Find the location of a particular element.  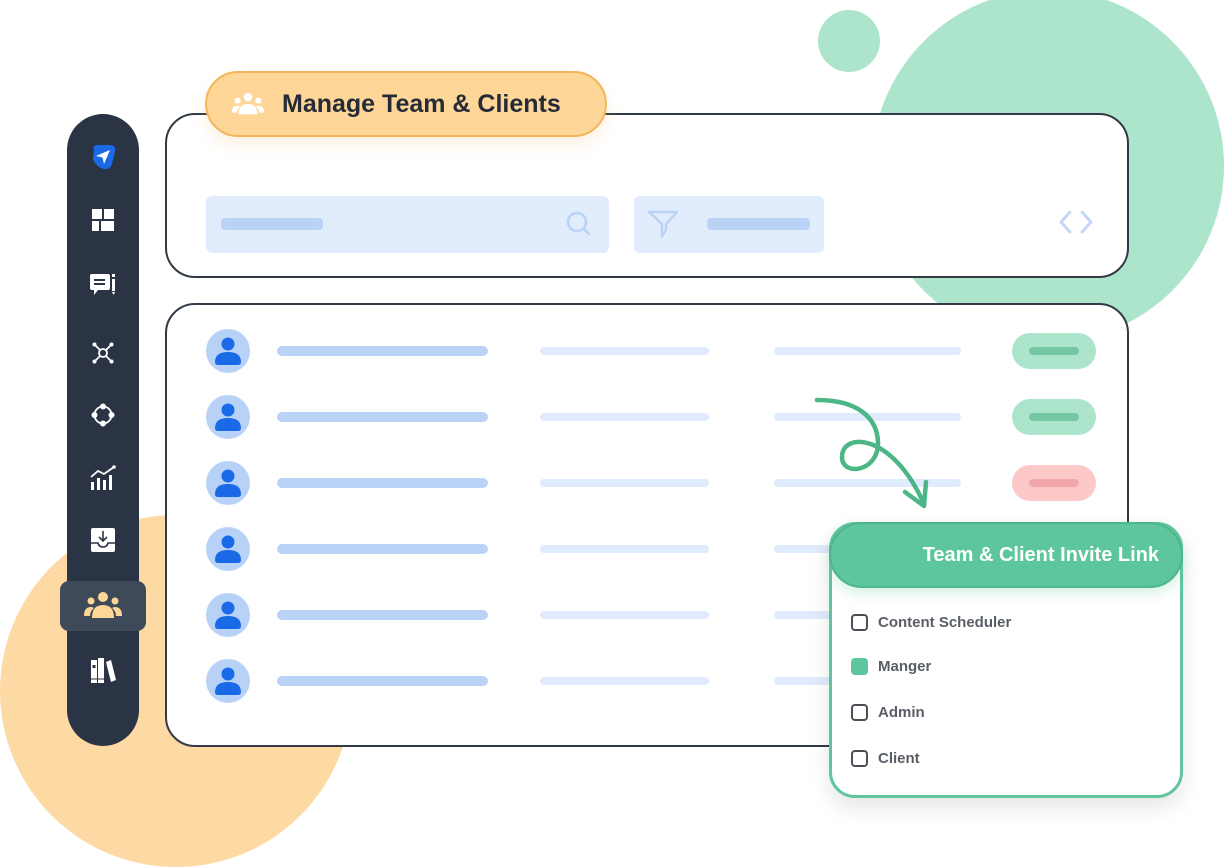

pager is located at coordinates (1076, 222).